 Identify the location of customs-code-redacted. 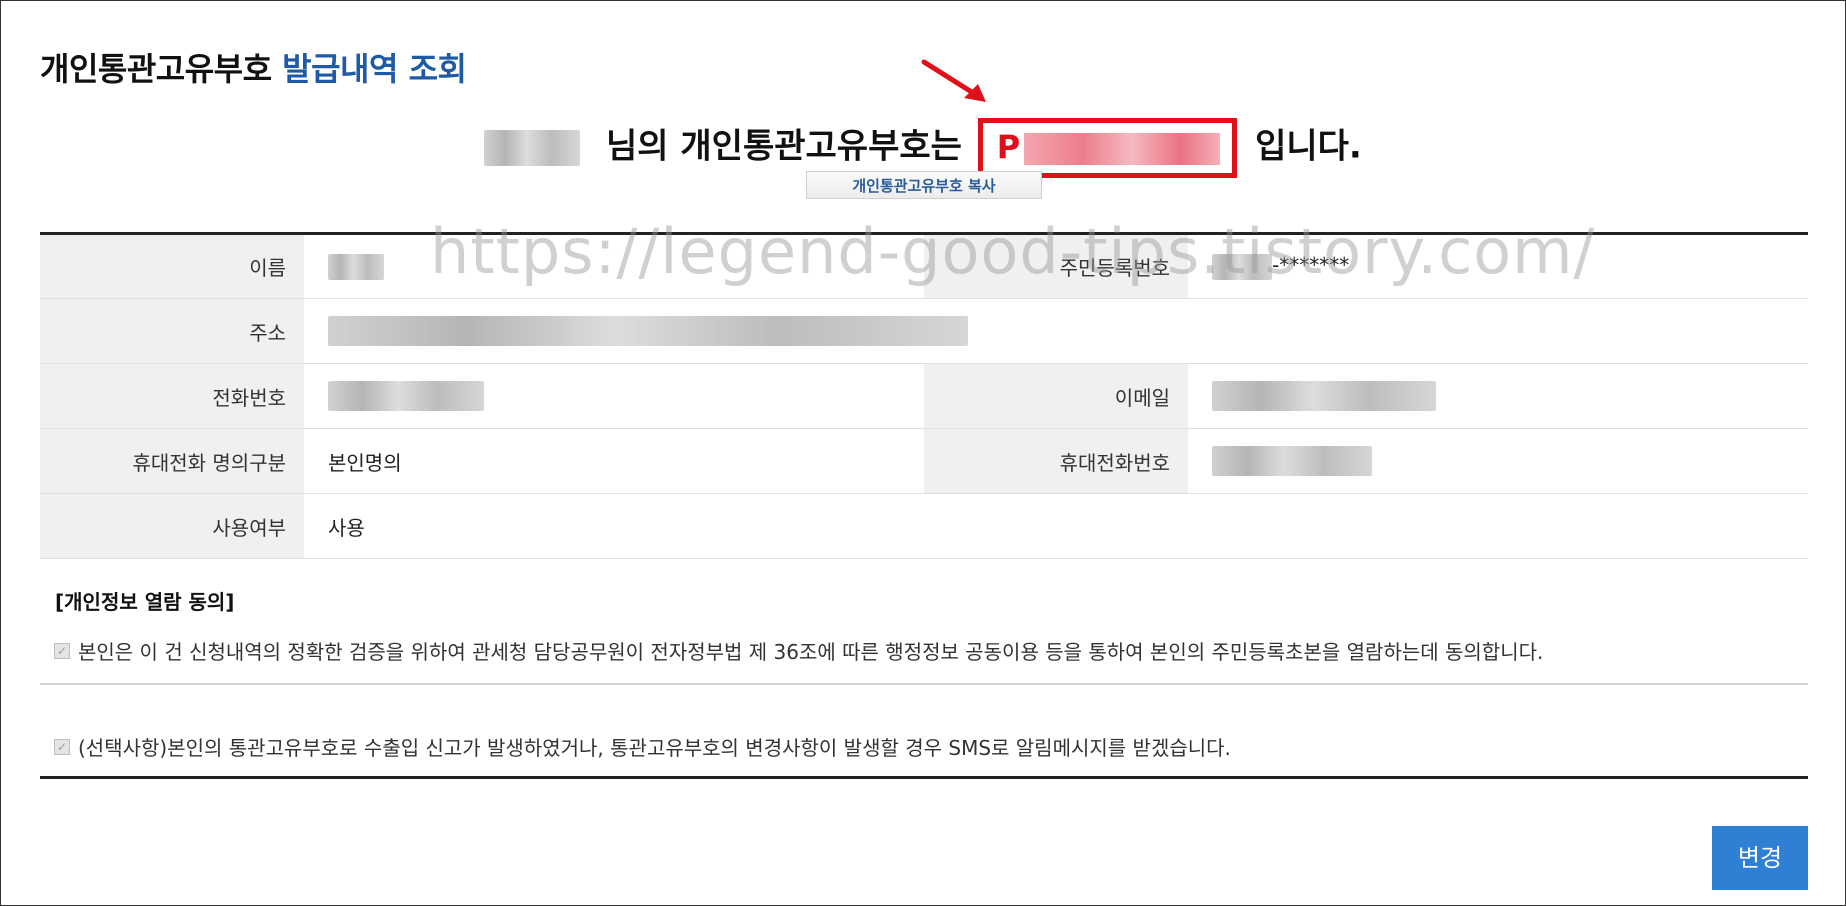
(1122, 148).